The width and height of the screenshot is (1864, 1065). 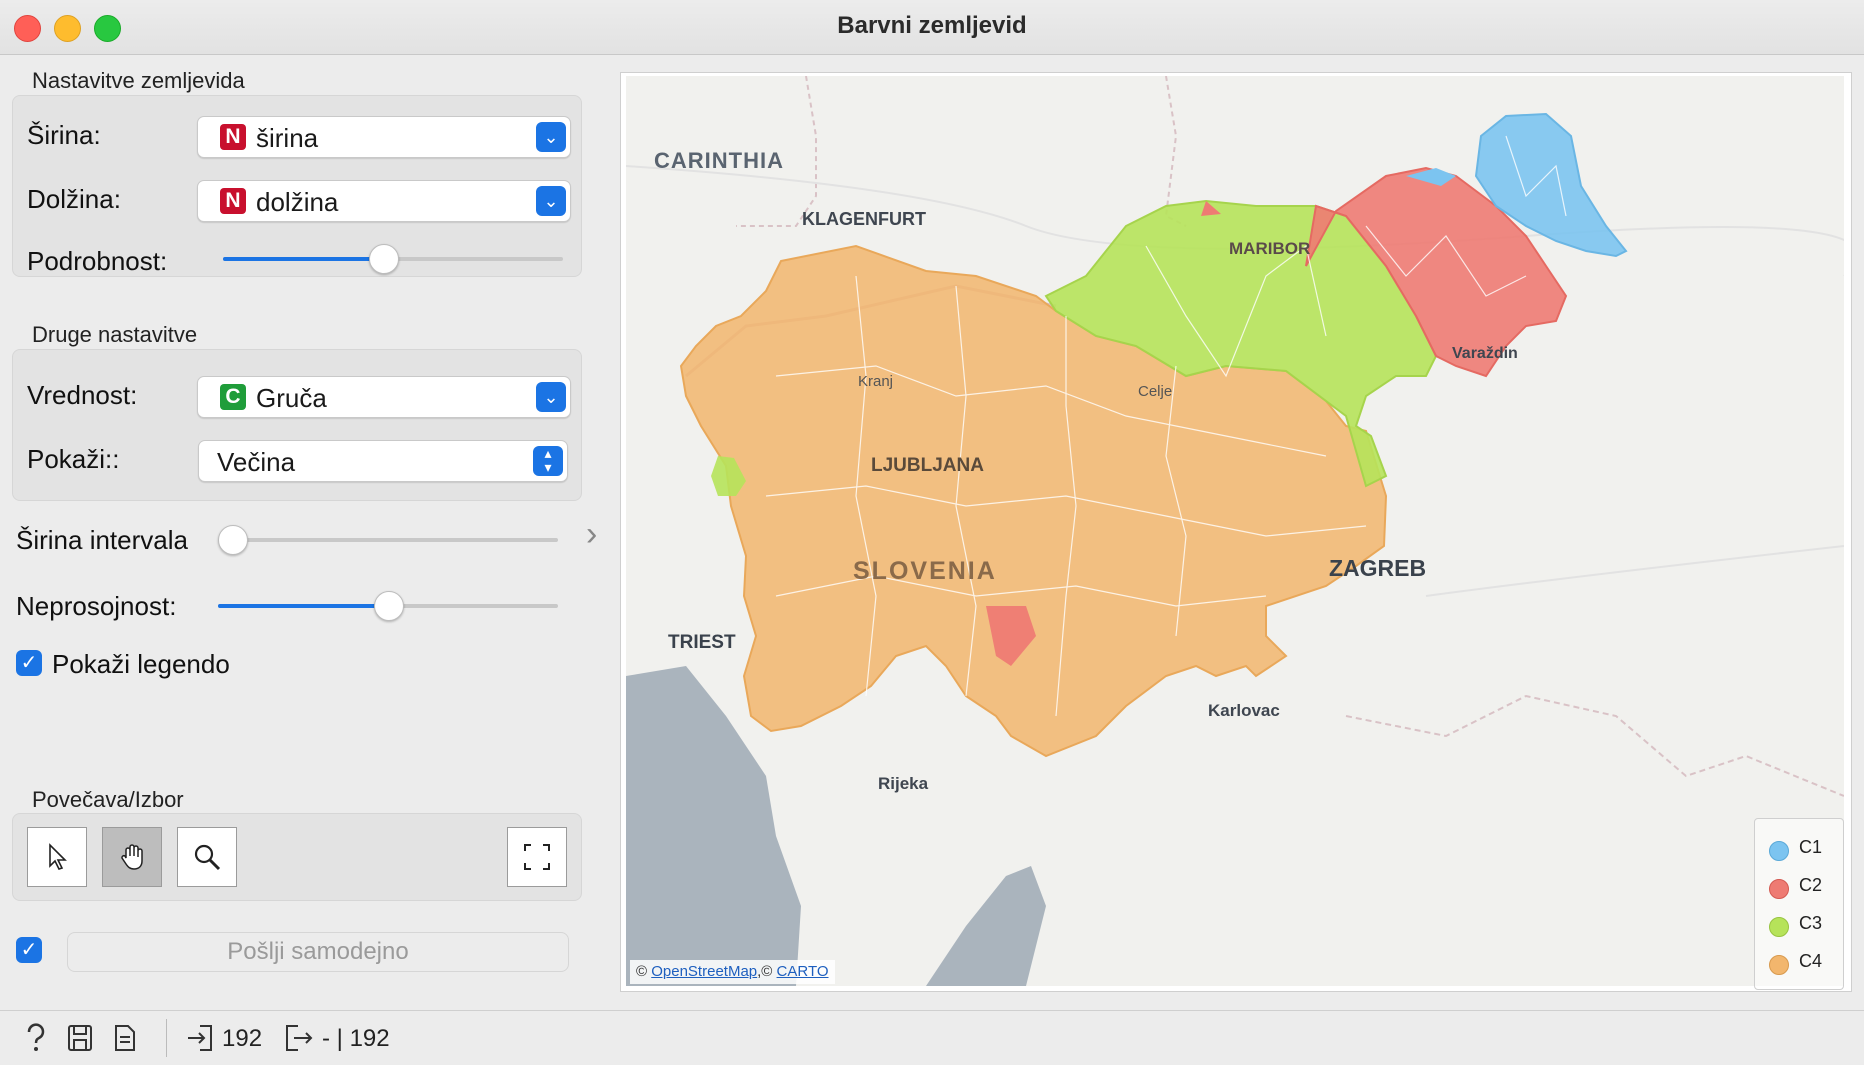 I want to click on opacity-slider, so click(x=388, y=606).